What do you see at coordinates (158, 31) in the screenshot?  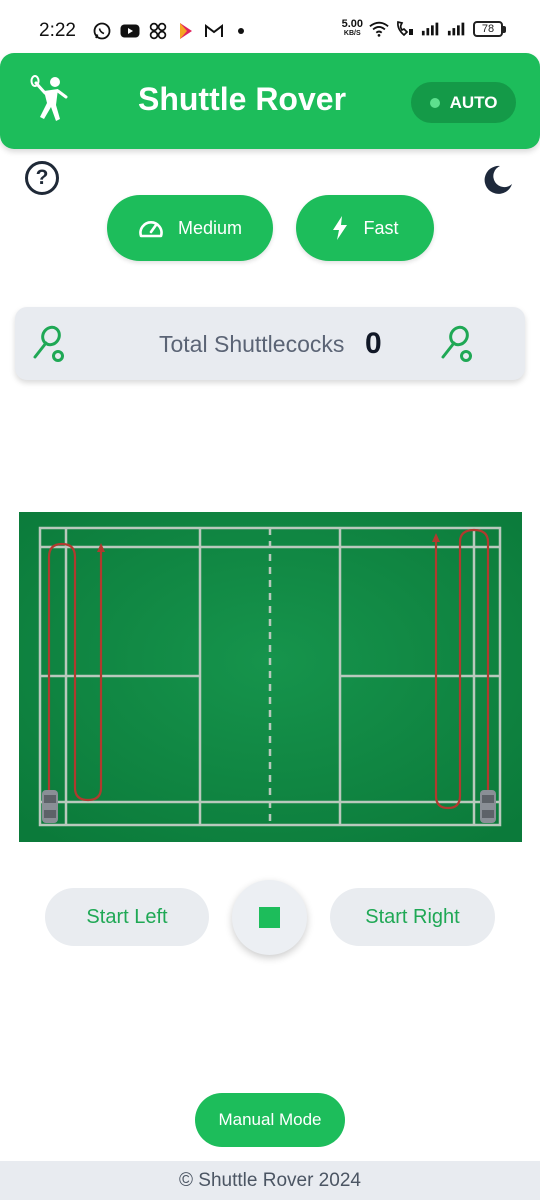 I see `apps-icon` at bounding box center [158, 31].